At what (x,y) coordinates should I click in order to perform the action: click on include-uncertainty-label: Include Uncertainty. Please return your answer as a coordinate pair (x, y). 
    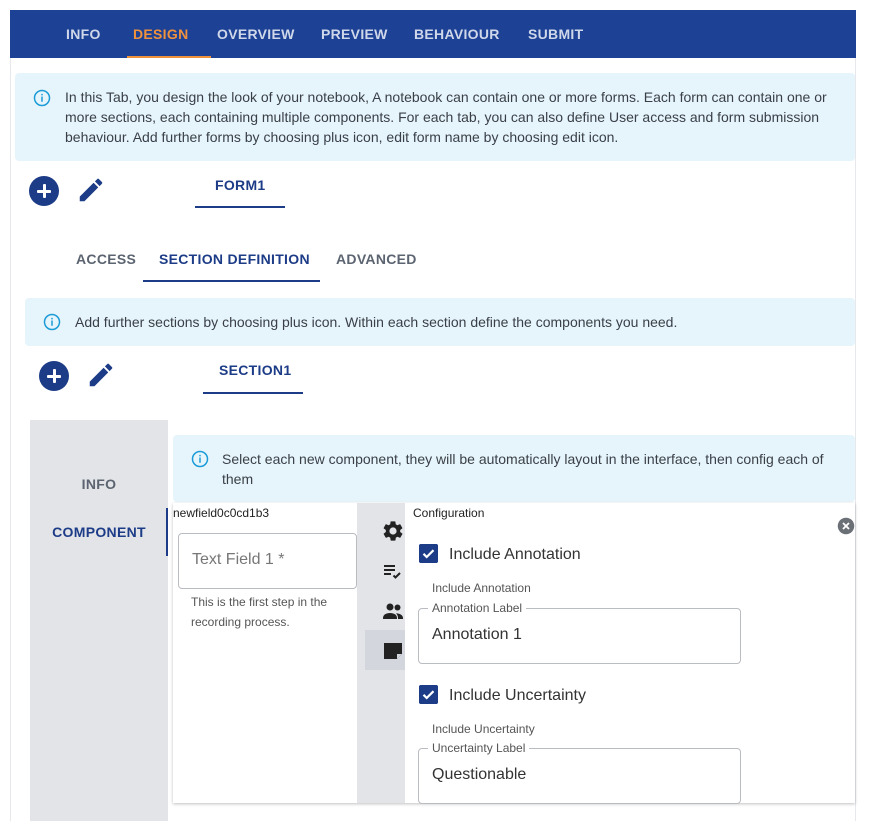
    Looking at the image, I should click on (517, 695).